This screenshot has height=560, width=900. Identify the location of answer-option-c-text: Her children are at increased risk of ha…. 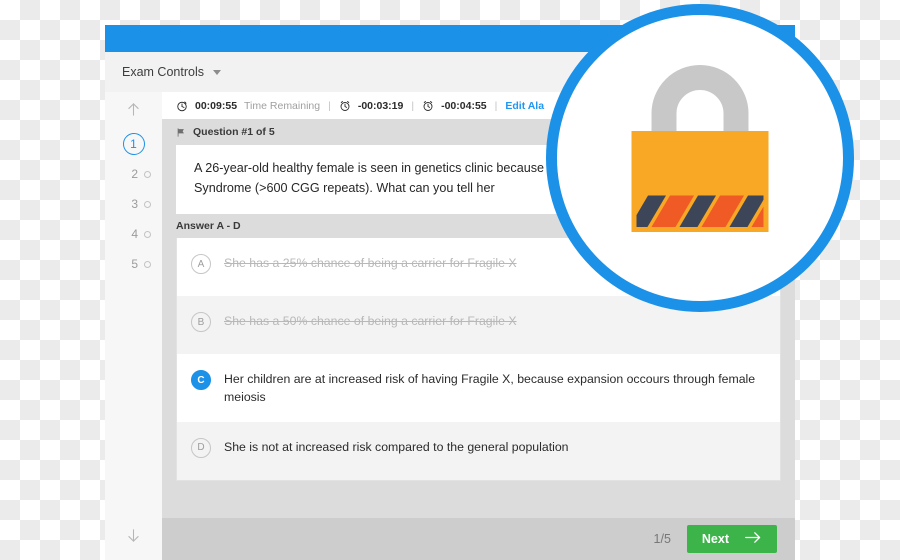
(490, 388).